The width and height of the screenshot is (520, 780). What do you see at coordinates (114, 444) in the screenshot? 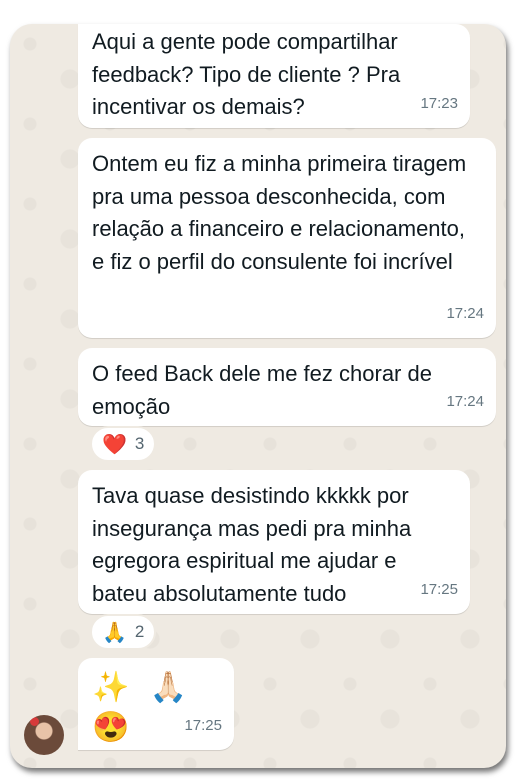
I see `heart-reaction-icon: ❤️` at bounding box center [114, 444].